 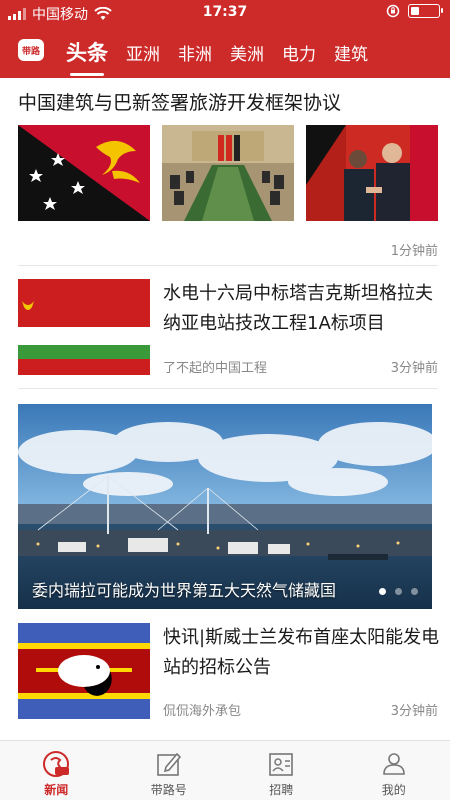 What do you see at coordinates (281, 790) in the screenshot?
I see `tabbar-label: 招聘` at bounding box center [281, 790].